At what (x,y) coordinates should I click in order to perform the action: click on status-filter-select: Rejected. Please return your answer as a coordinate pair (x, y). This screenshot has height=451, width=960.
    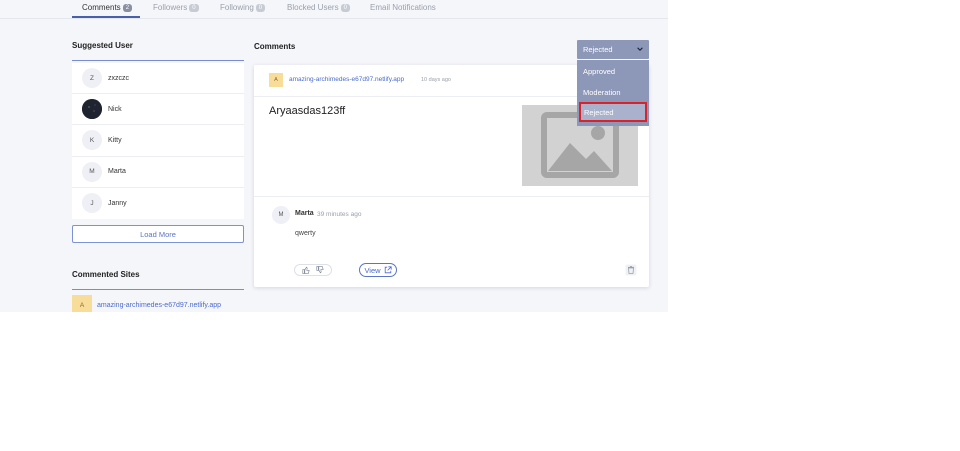
    Looking at the image, I should click on (613, 49).